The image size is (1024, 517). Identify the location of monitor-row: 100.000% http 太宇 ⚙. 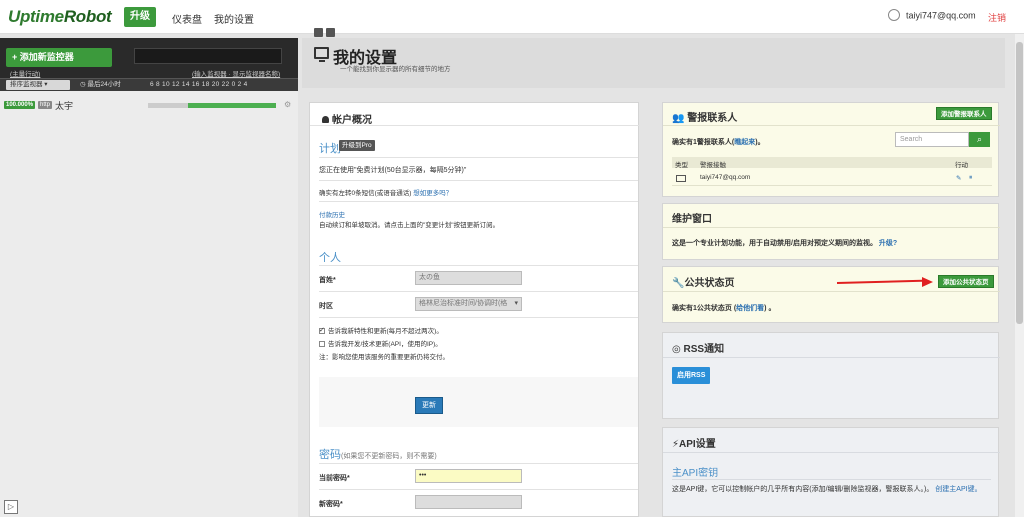
(149, 105).